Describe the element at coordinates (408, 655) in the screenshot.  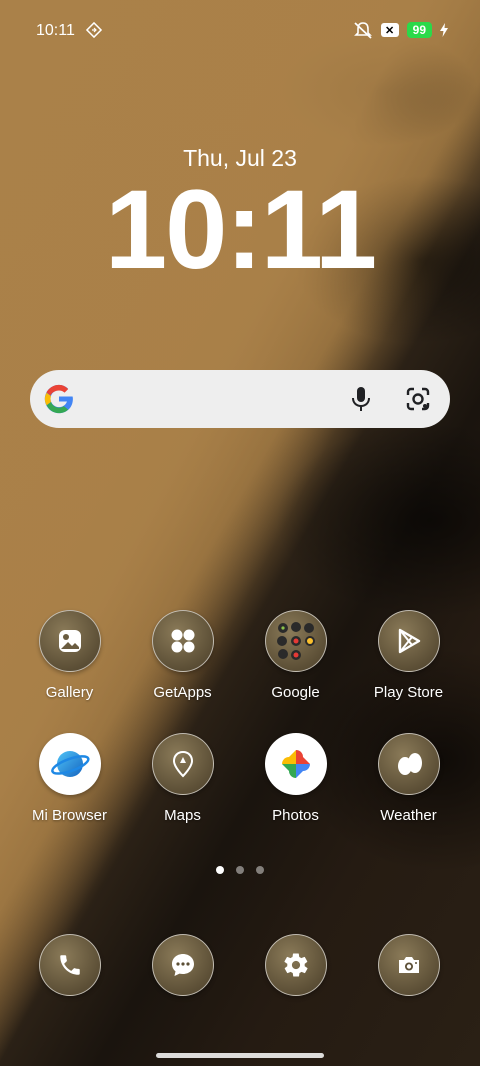
I see `app-play-store: Play Store` at that location.